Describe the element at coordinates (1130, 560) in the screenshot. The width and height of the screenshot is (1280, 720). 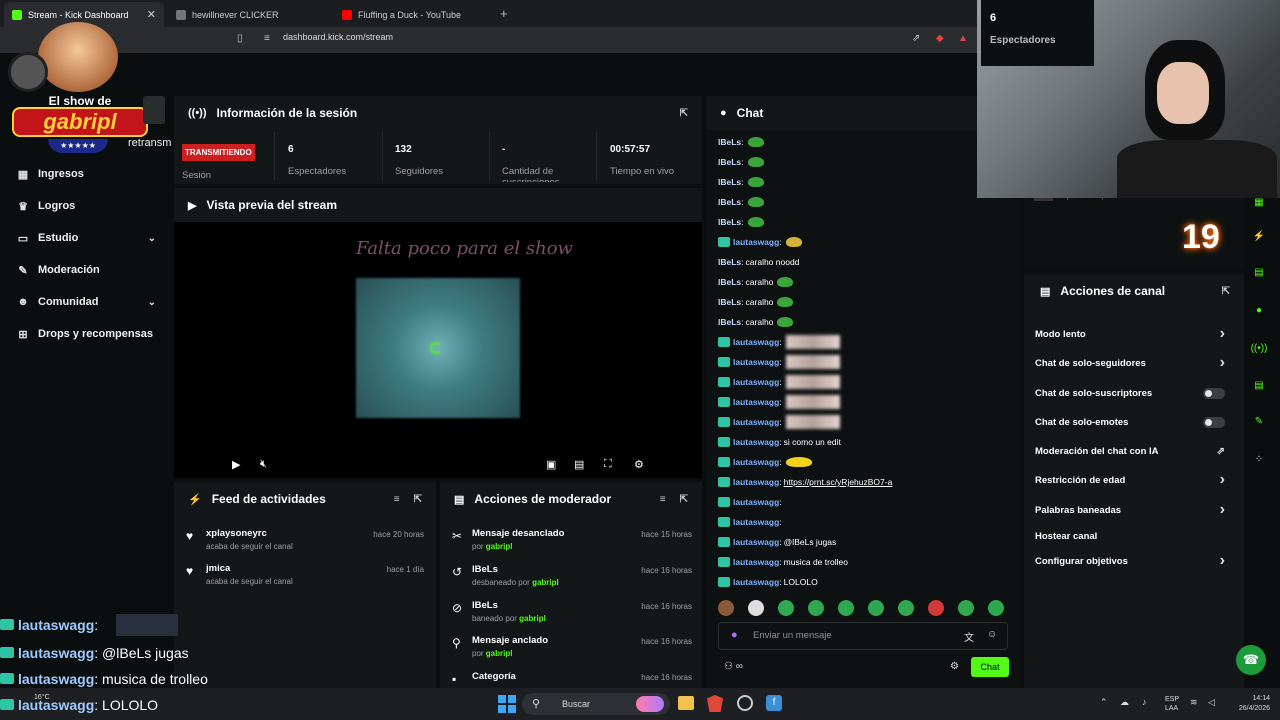
I see `channel-action-item: Configurar objetivos ›` at that location.